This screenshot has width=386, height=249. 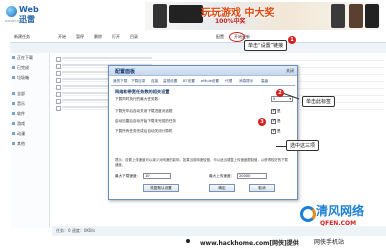 I want to click on max-tasks-value: 5, so click(x=274, y=99).